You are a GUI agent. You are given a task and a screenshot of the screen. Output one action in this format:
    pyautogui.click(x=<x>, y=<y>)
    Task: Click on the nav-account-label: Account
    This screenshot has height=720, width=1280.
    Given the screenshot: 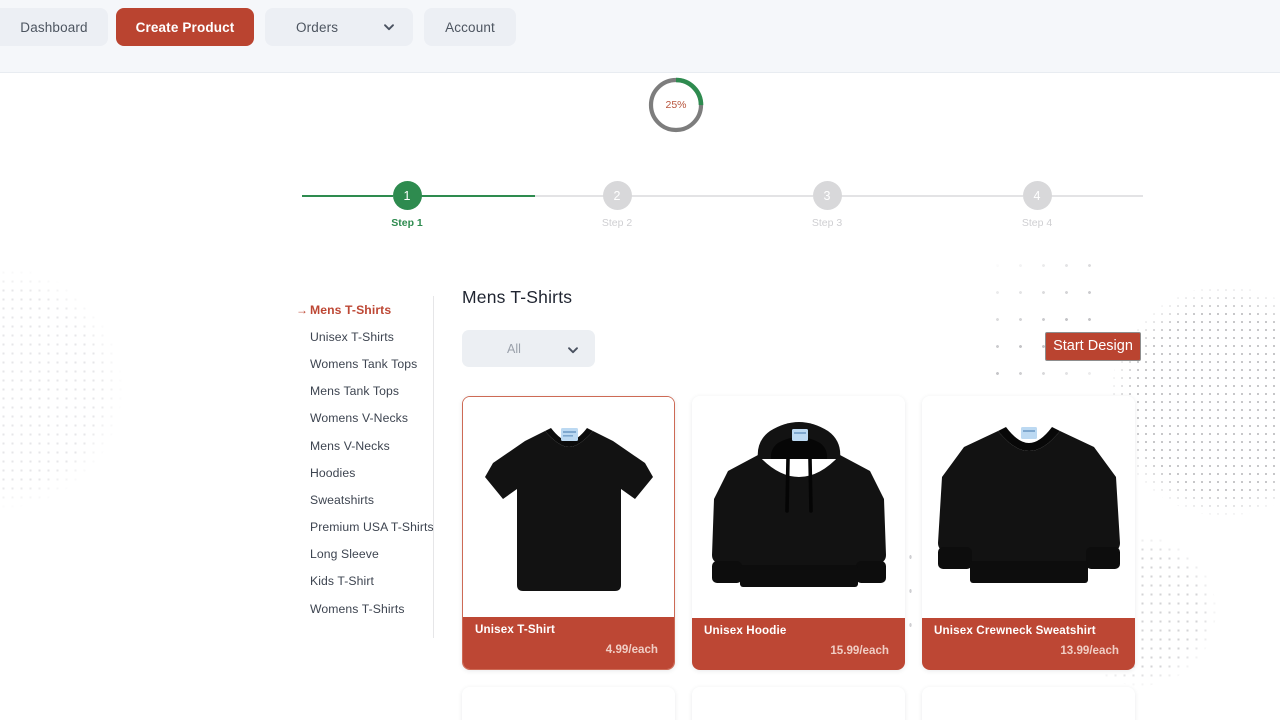 What is the action you would take?
    pyautogui.click(x=470, y=27)
    